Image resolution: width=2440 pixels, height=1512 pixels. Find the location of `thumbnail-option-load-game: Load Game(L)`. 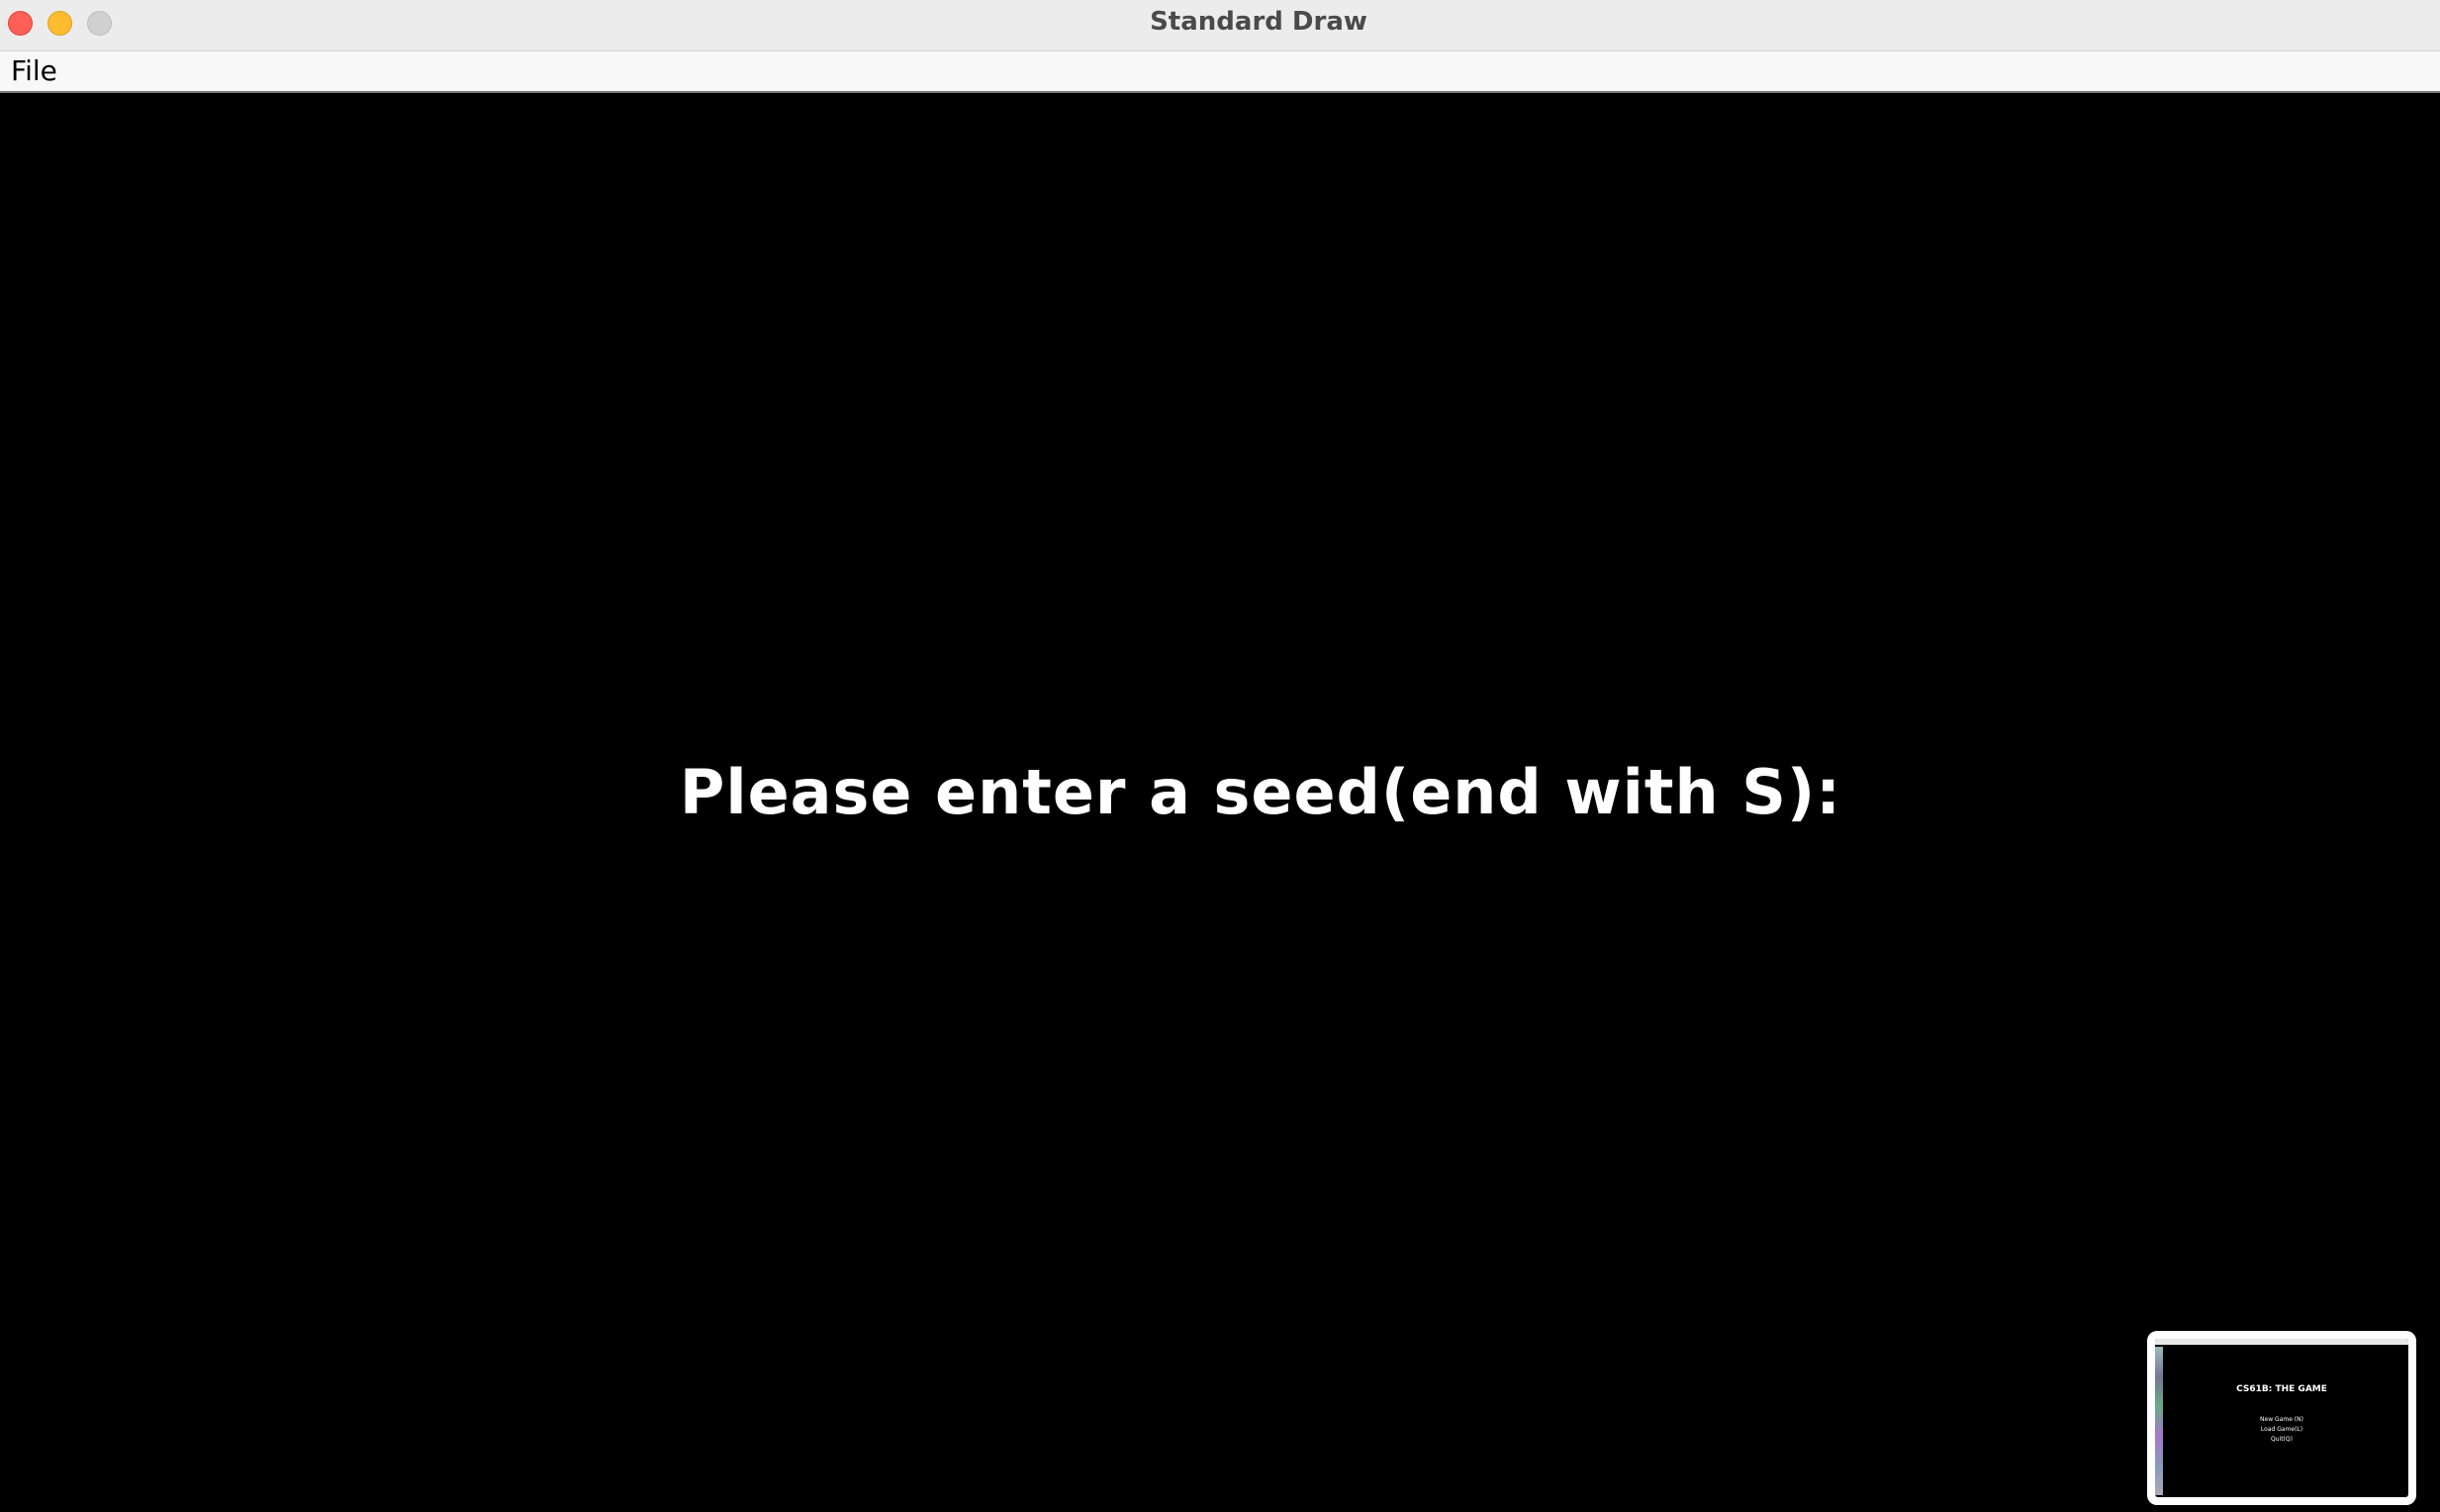

thumbnail-option-load-game: Load Game(L) is located at coordinates (2281, 1430).